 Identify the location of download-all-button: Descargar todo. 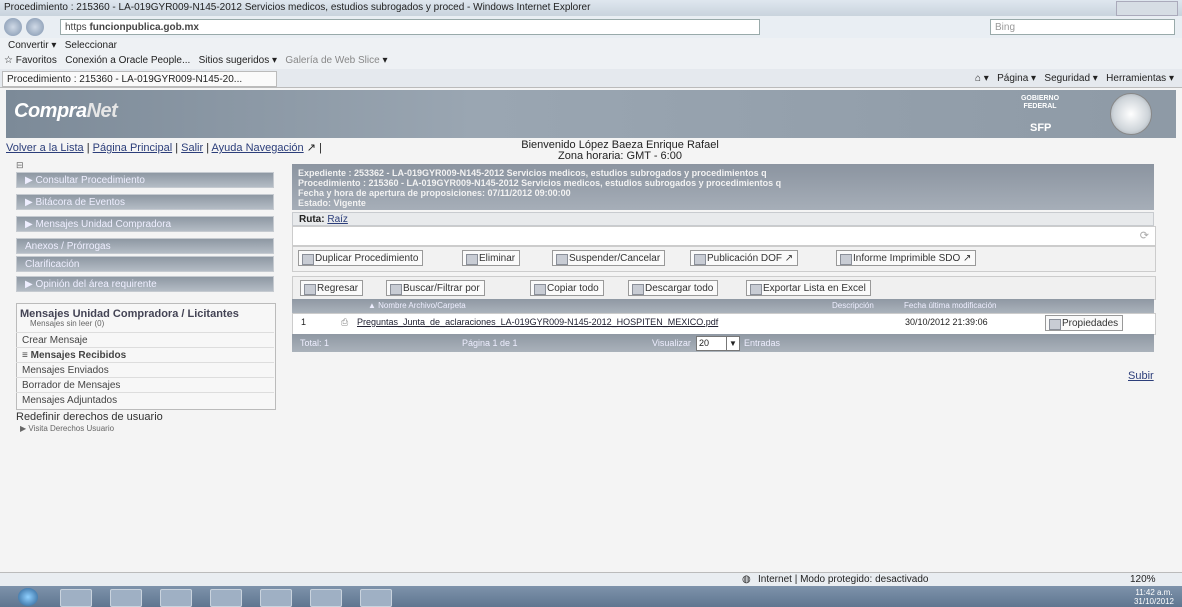
(673, 288).